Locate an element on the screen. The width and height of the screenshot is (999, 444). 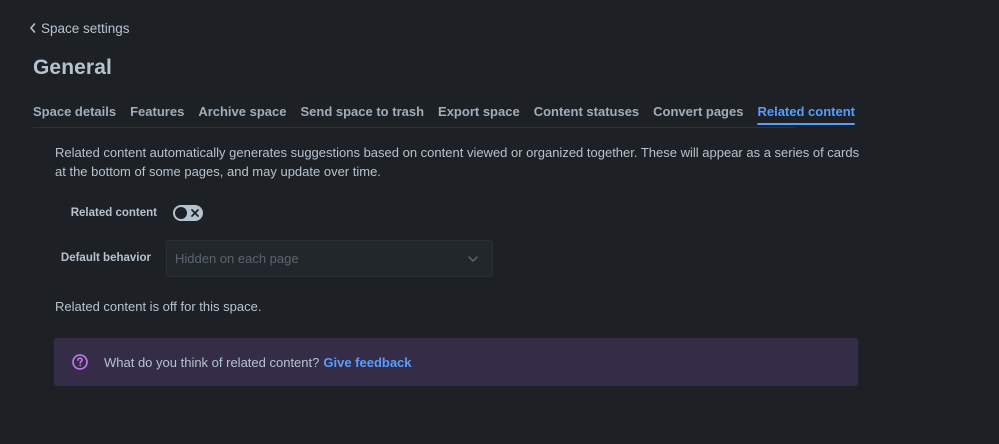
feedback-question: What do you think of related content? is located at coordinates (212, 362).